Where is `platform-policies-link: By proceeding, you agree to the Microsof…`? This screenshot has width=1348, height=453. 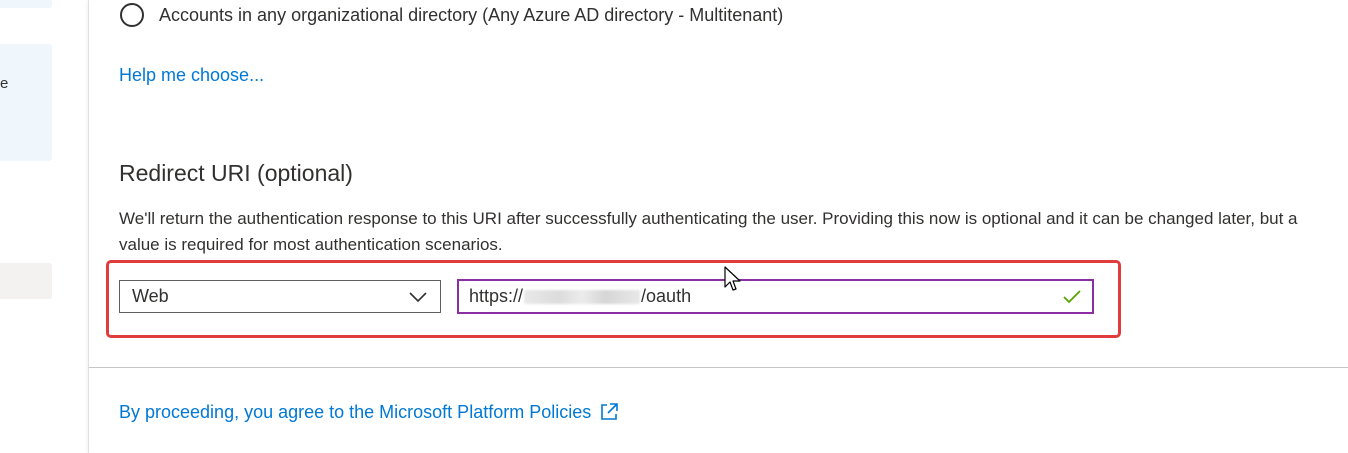 platform-policies-link: By proceeding, you agree to the Microsof… is located at coordinates (369, 412).